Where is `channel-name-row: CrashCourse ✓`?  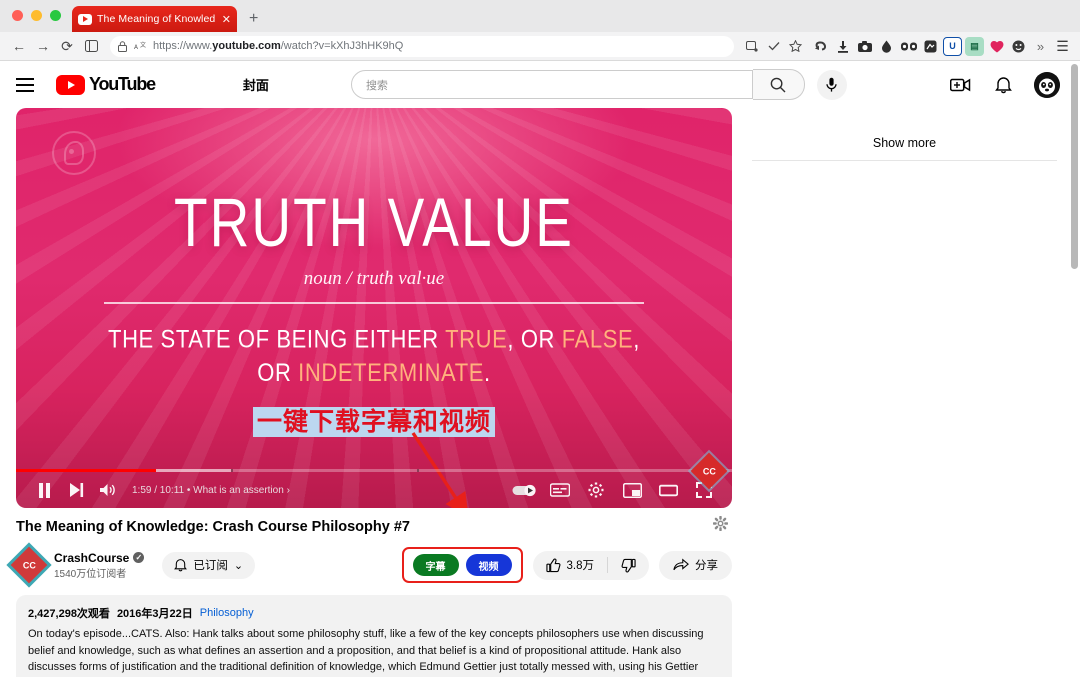
channel-name-row: CrashCourse ✓ is located at coordinates (99, 557).